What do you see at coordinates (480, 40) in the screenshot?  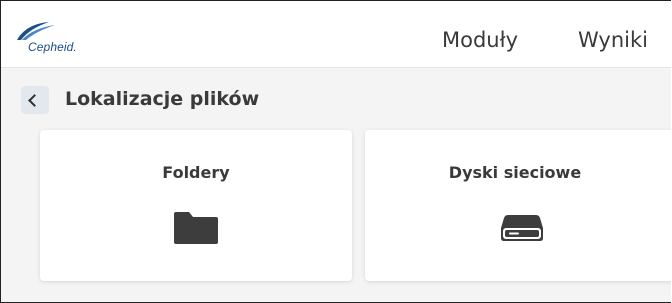 I see `nav-item-modules: Moduły` at bounding box center [480, 40].